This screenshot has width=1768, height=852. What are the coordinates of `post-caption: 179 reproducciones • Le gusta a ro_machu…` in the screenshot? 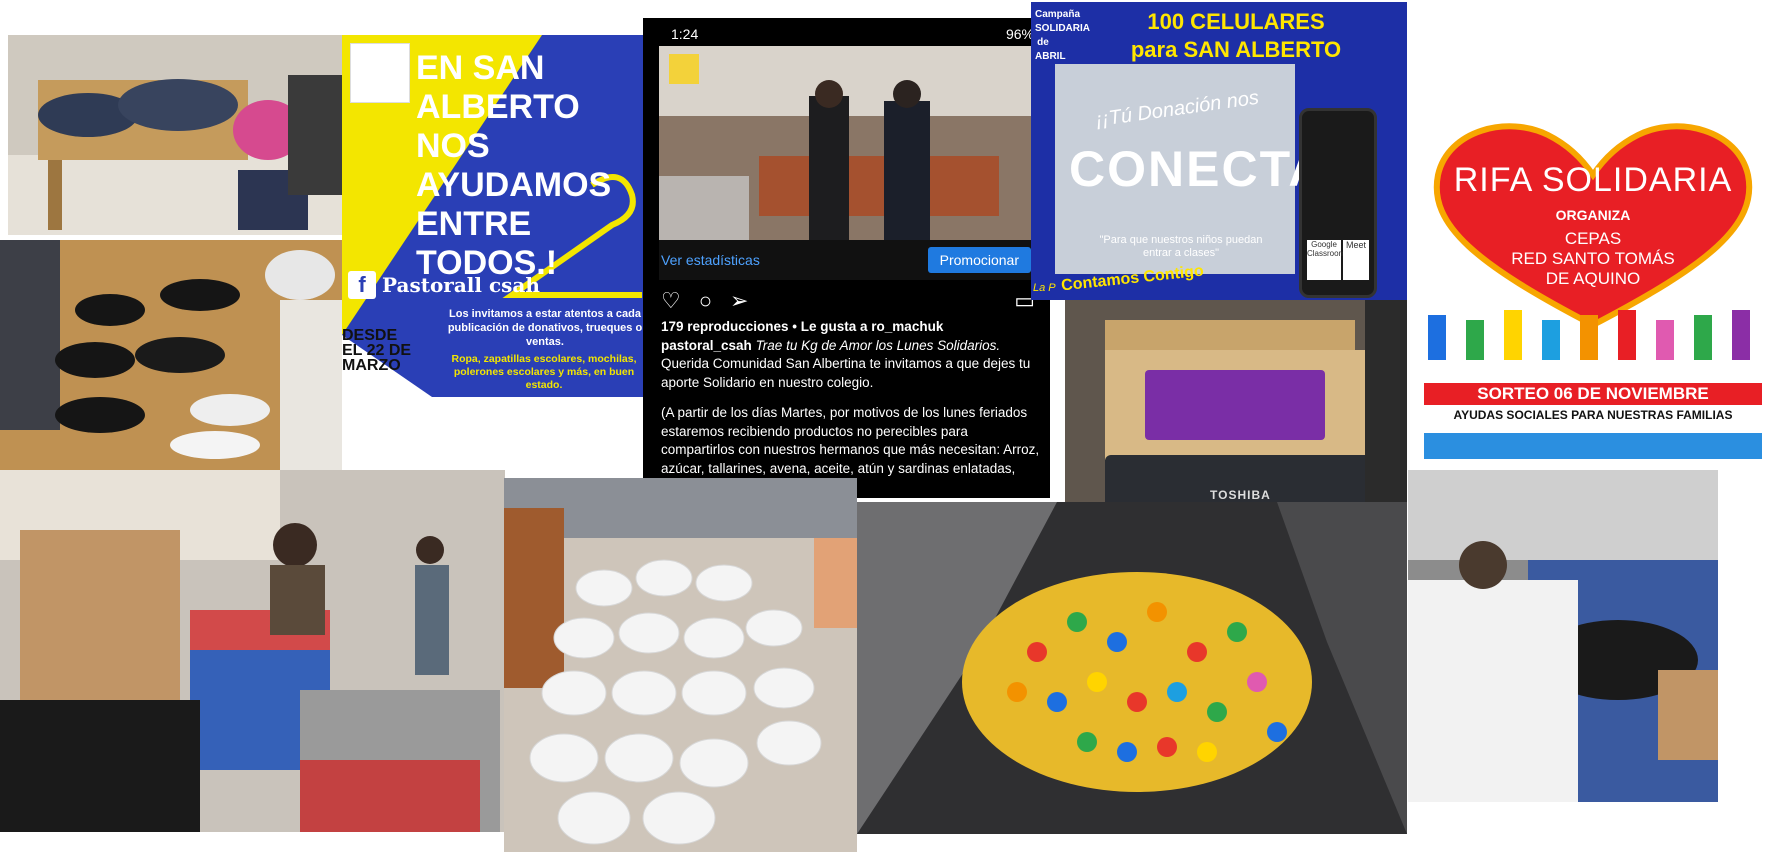 It's located at (851, 407).